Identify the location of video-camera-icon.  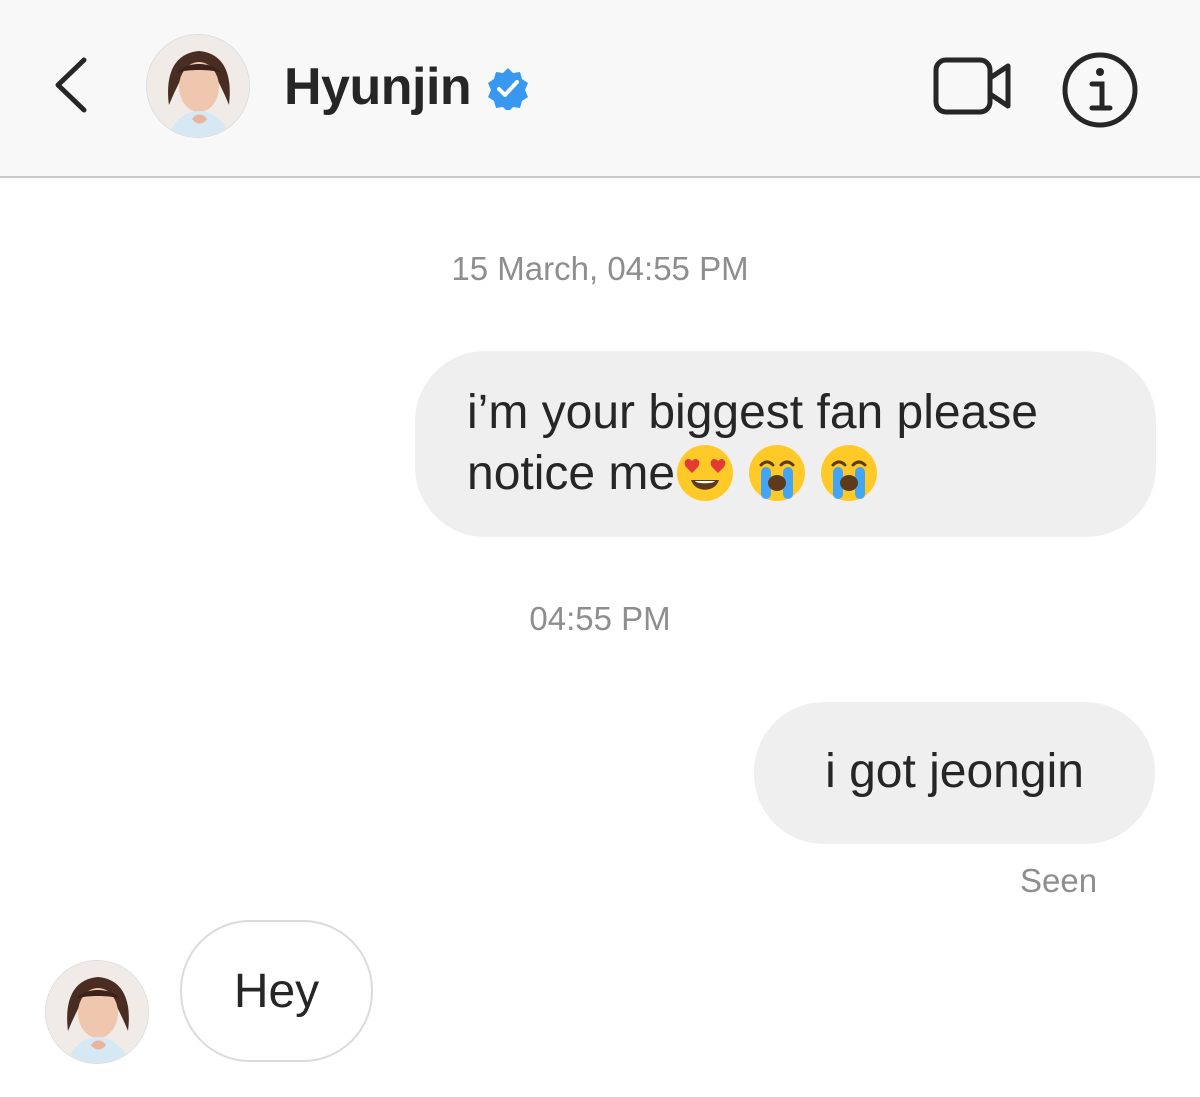
(972, 86).